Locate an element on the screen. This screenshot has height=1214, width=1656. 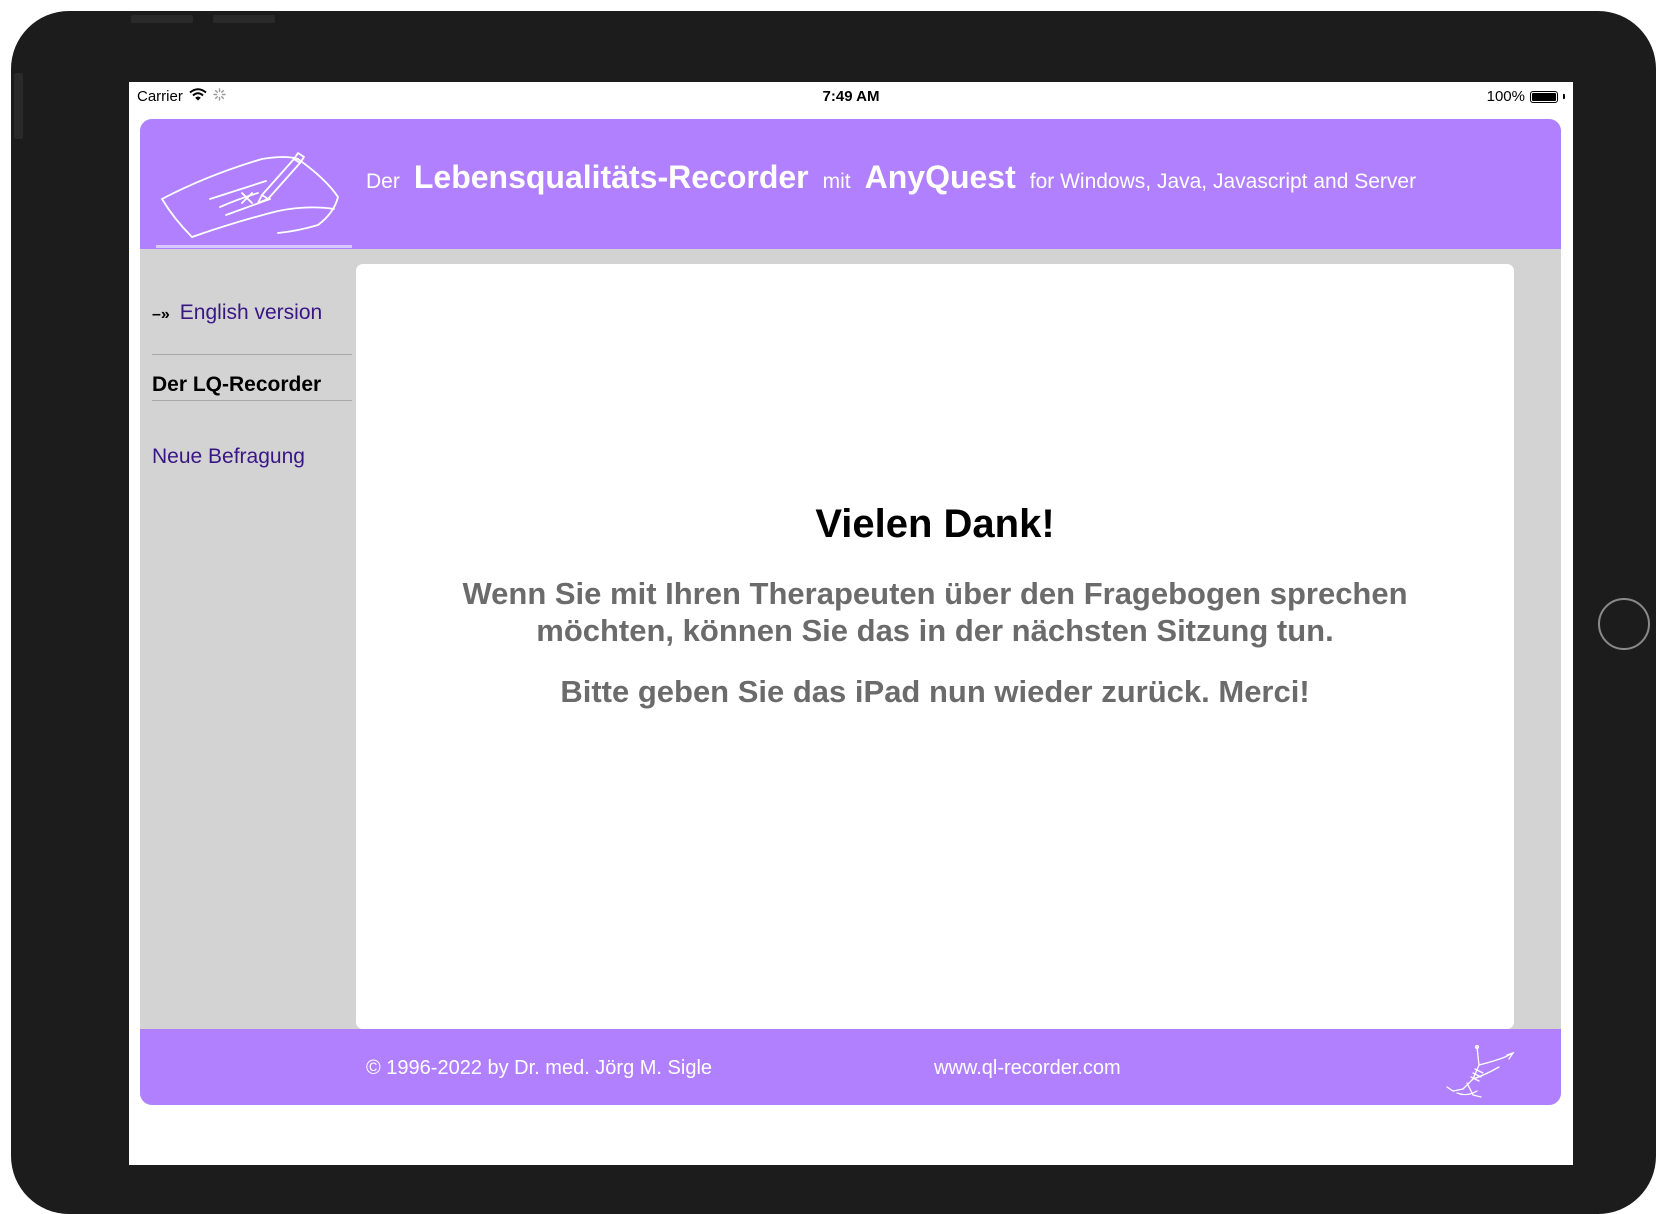
status-bar: Carrier 7:49 AM 100% is located at coordinates (851, 96).